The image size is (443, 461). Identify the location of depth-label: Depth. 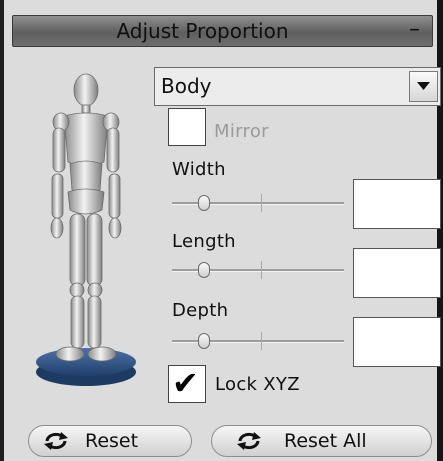
(200, 310).